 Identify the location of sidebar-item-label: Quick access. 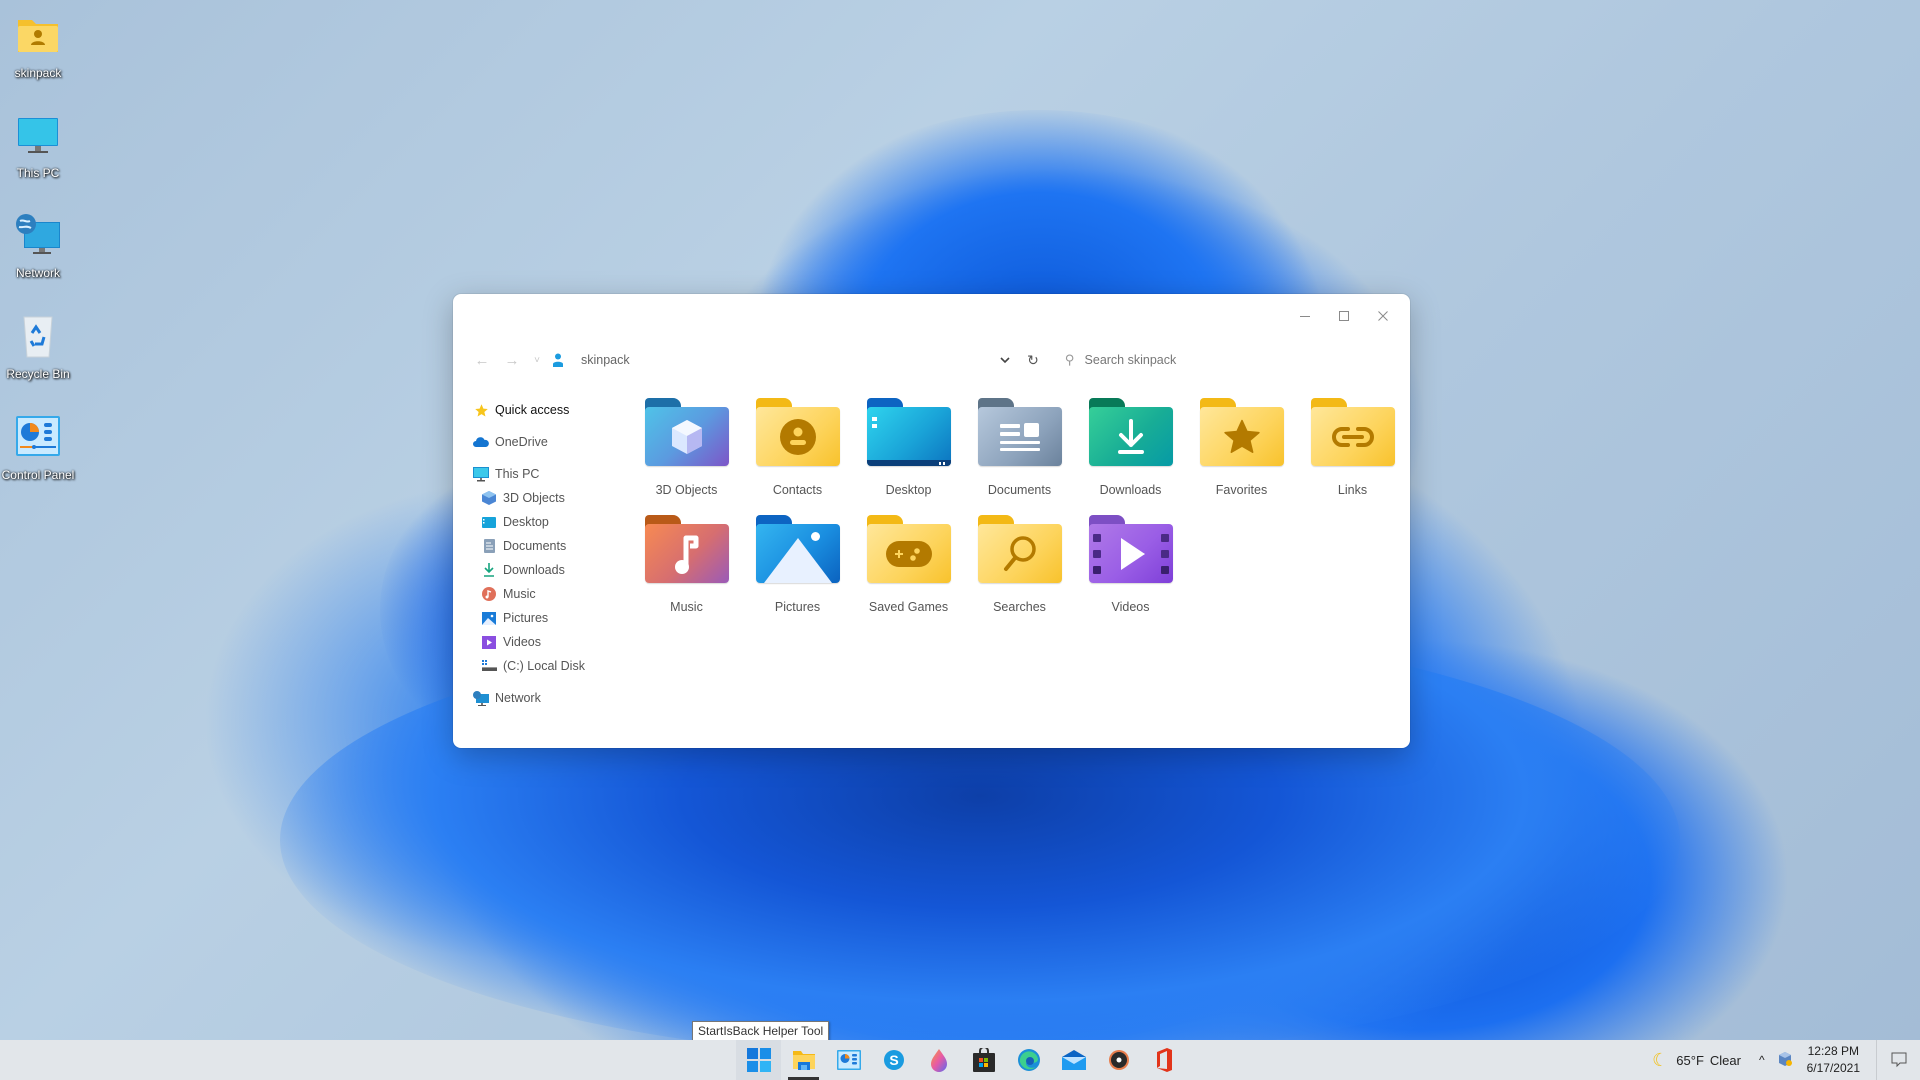
(532, 410).